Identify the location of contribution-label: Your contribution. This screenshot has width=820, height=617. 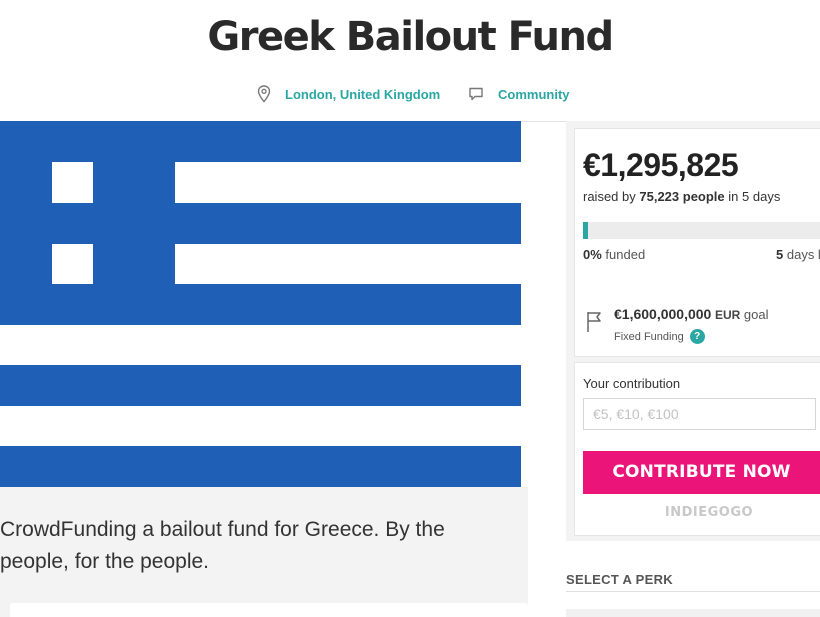
(632, 383).